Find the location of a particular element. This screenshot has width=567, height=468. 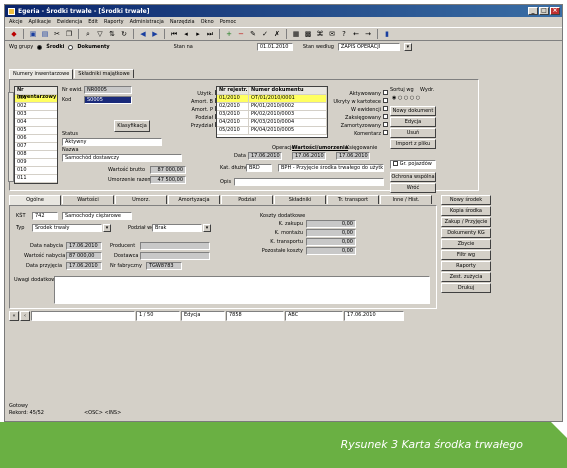

tab-inventory-numbers: Numery inwentarzowe is located at coordinates (41, 74).